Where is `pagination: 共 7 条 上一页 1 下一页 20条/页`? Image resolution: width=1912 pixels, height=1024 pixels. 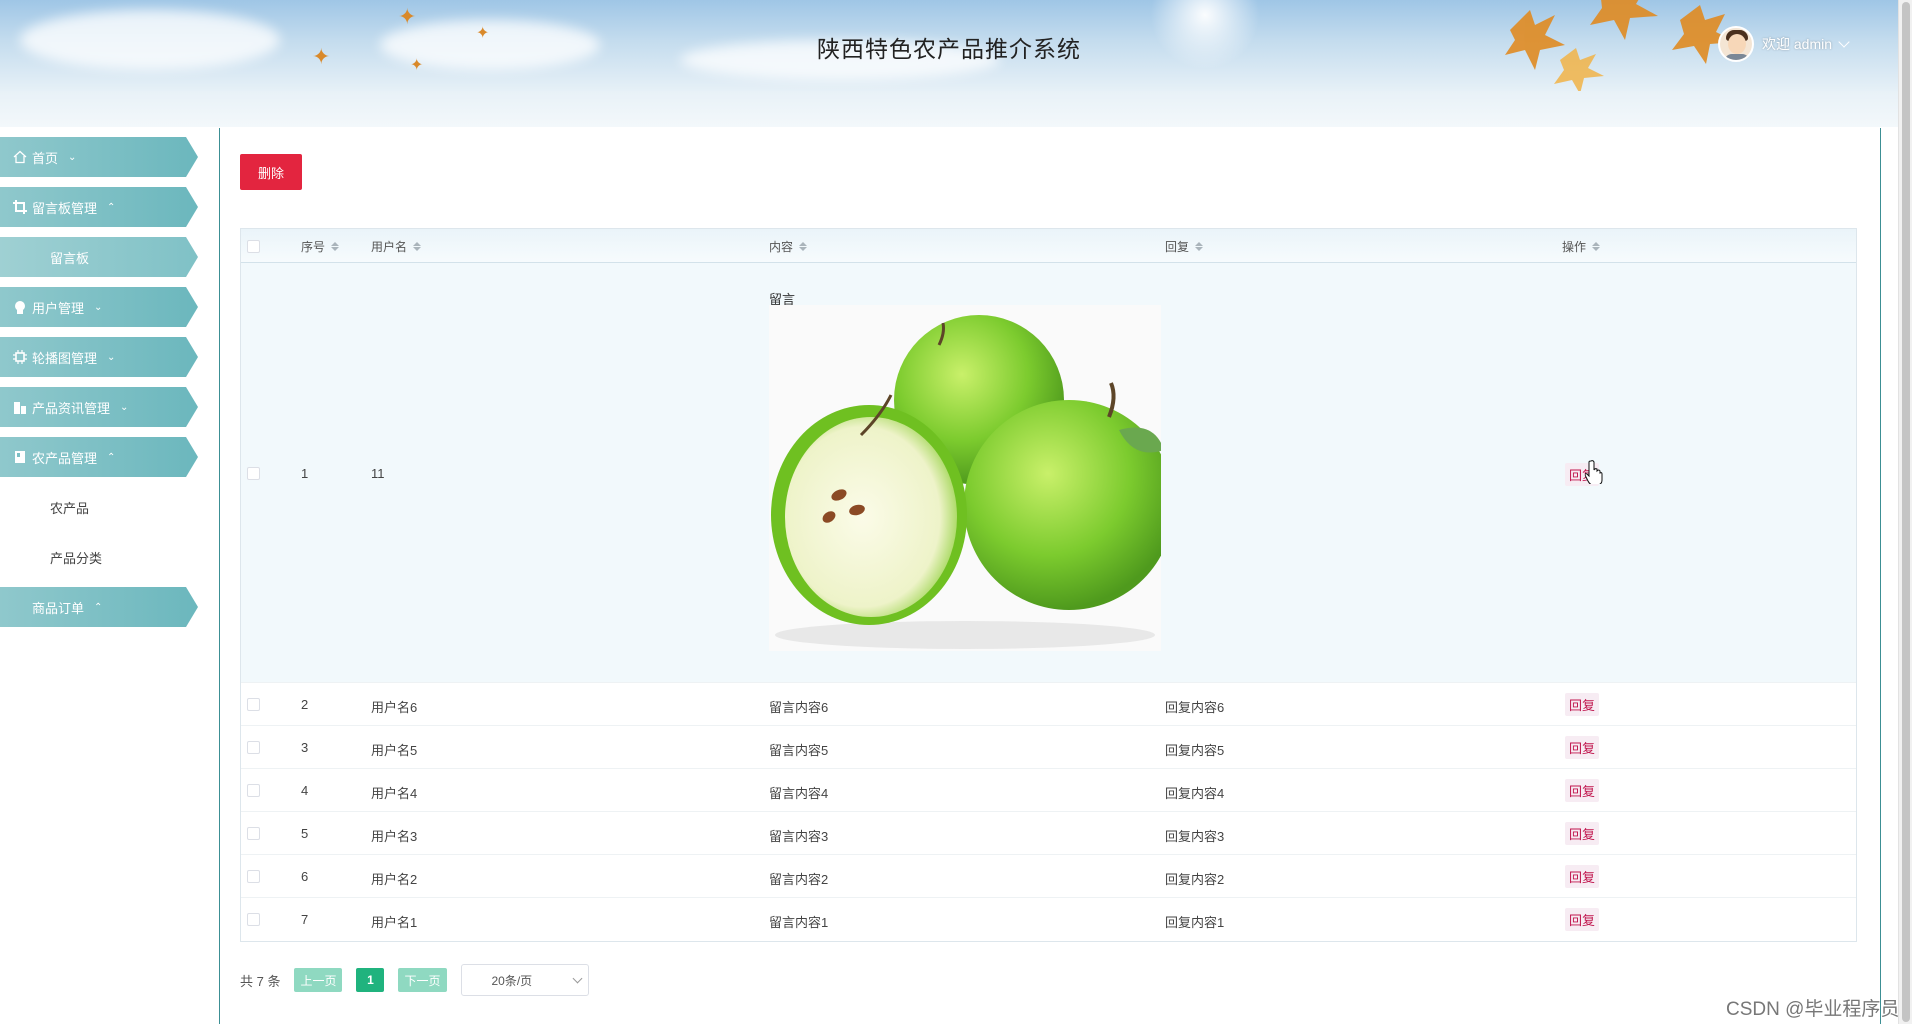
pagination: 共 7 条 上一页 1 下一页 20条/页 is located at coordinates (414, 980).